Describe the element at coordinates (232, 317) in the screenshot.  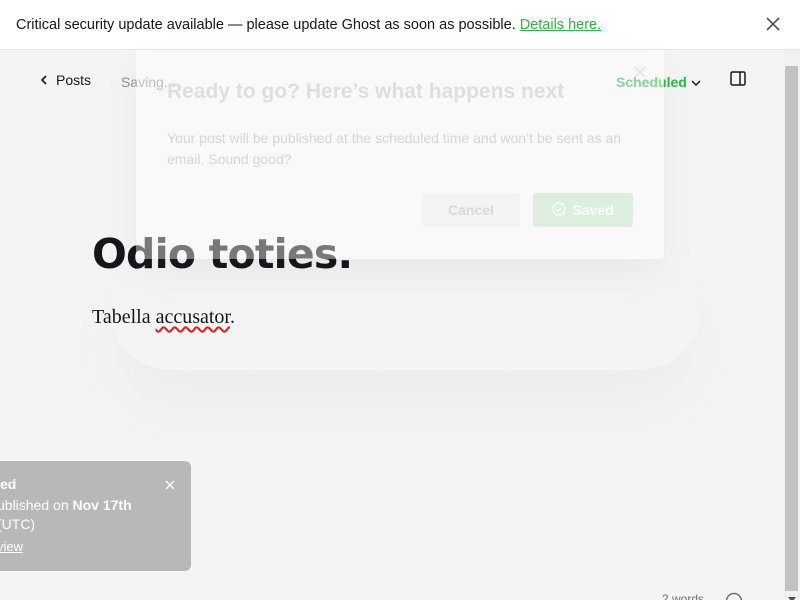
I see `body-punctuation: .` at that location.